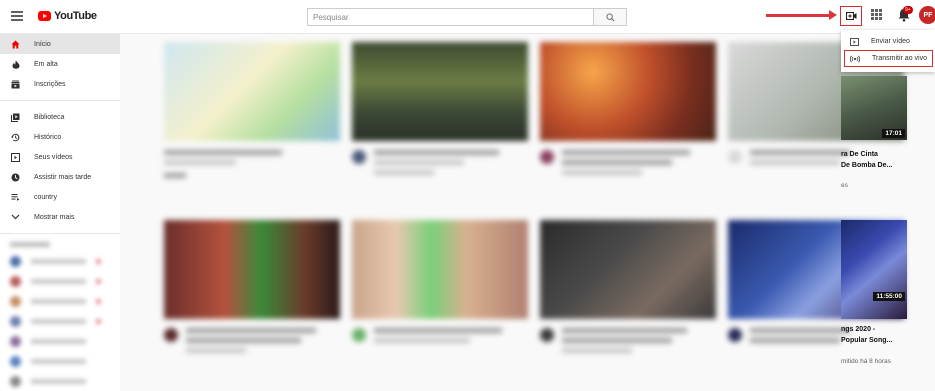  I want to click on sidebar-item-label: Inscrições, so click(50, 84).